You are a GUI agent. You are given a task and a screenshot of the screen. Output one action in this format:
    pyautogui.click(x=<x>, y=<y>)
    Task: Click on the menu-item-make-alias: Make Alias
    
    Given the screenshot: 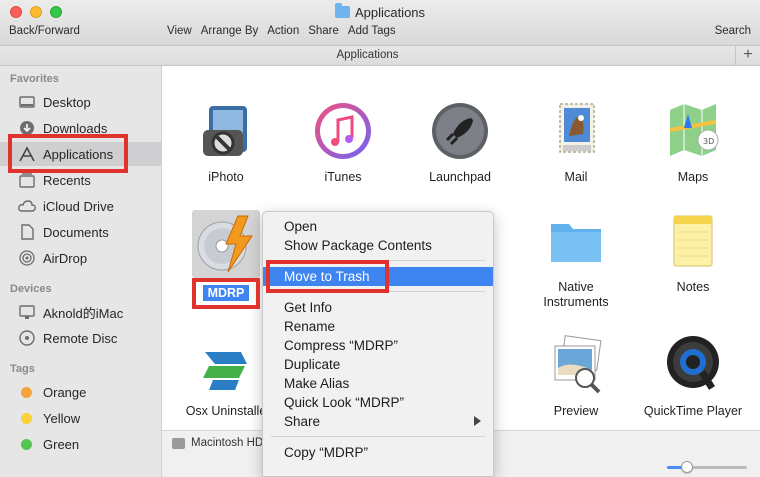 What is the action you would take?
    pyautogui.click(x=378, y=383)
    